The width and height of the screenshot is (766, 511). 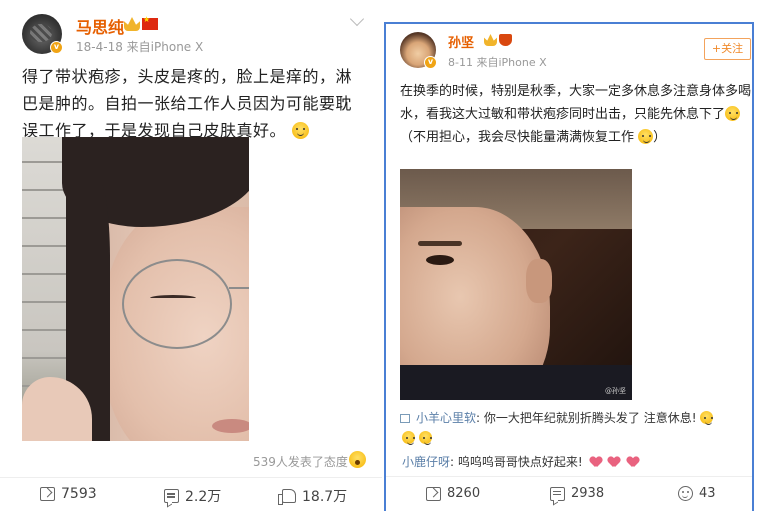 I want to click on comment-text: : 你一大把年纪就别折腾头发了 注意休息!, so click(x=586, y=418).